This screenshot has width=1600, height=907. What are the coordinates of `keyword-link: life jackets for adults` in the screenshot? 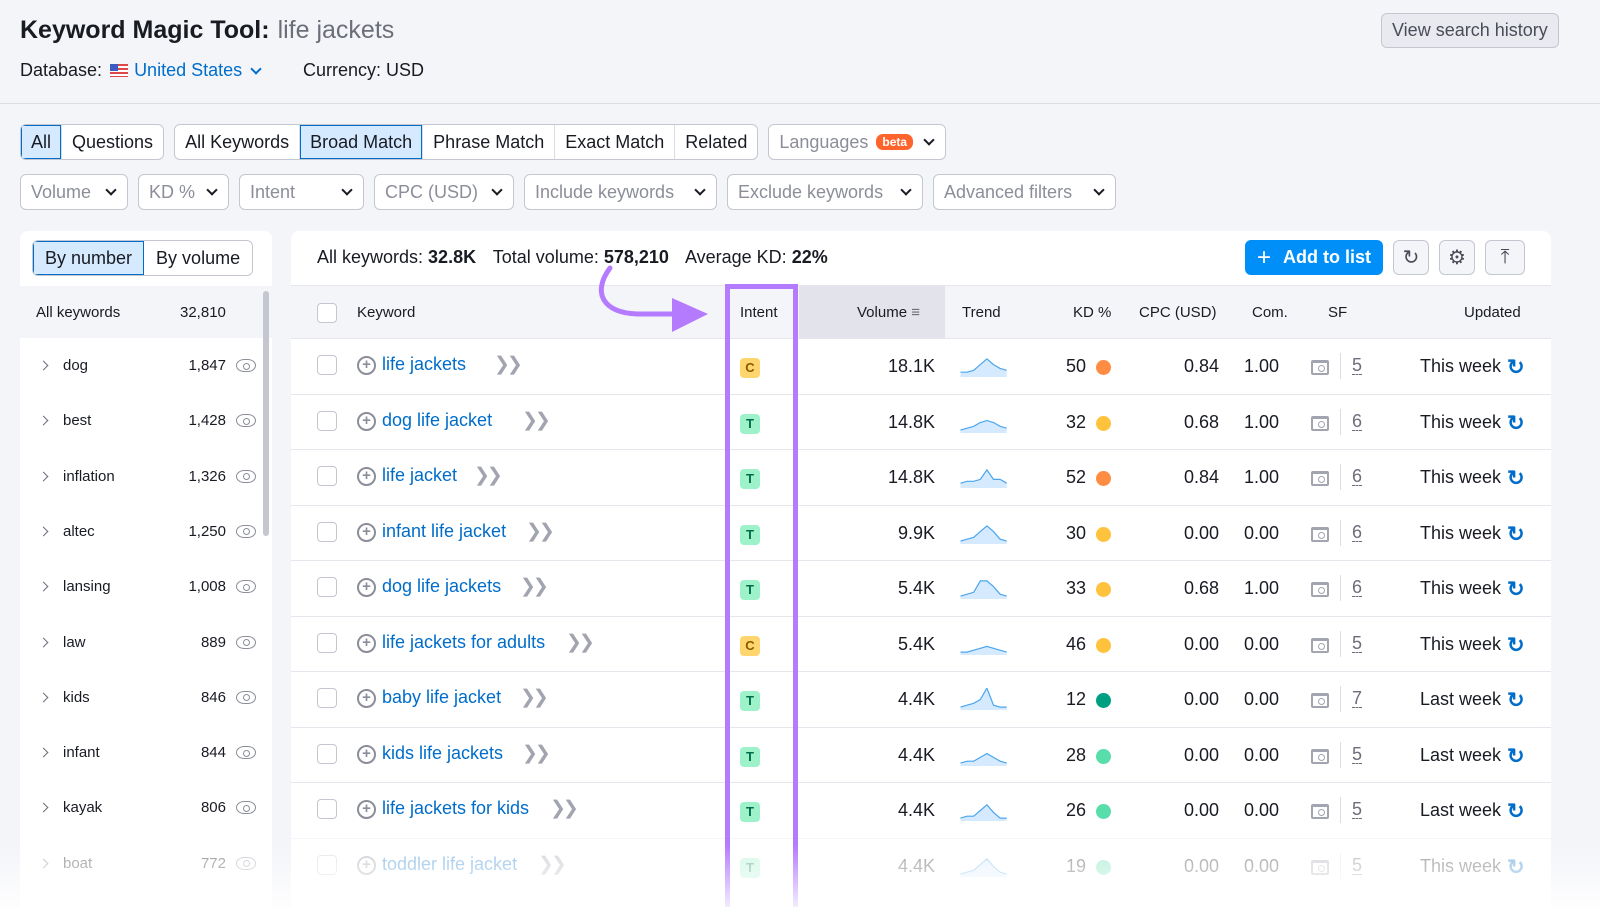 It's located at (463, 642).